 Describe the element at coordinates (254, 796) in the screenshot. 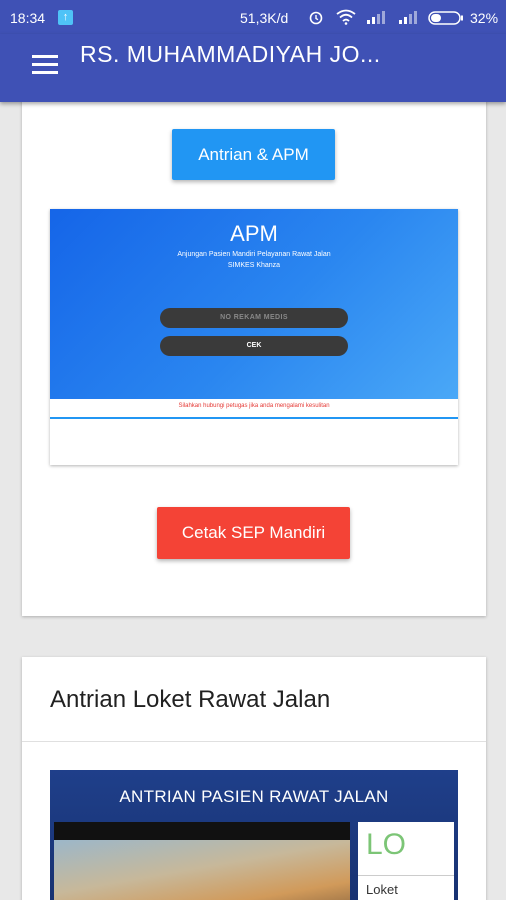

I see `queue-banner: ANTRIAN PASIEN RAWAT JALAN` at that location.